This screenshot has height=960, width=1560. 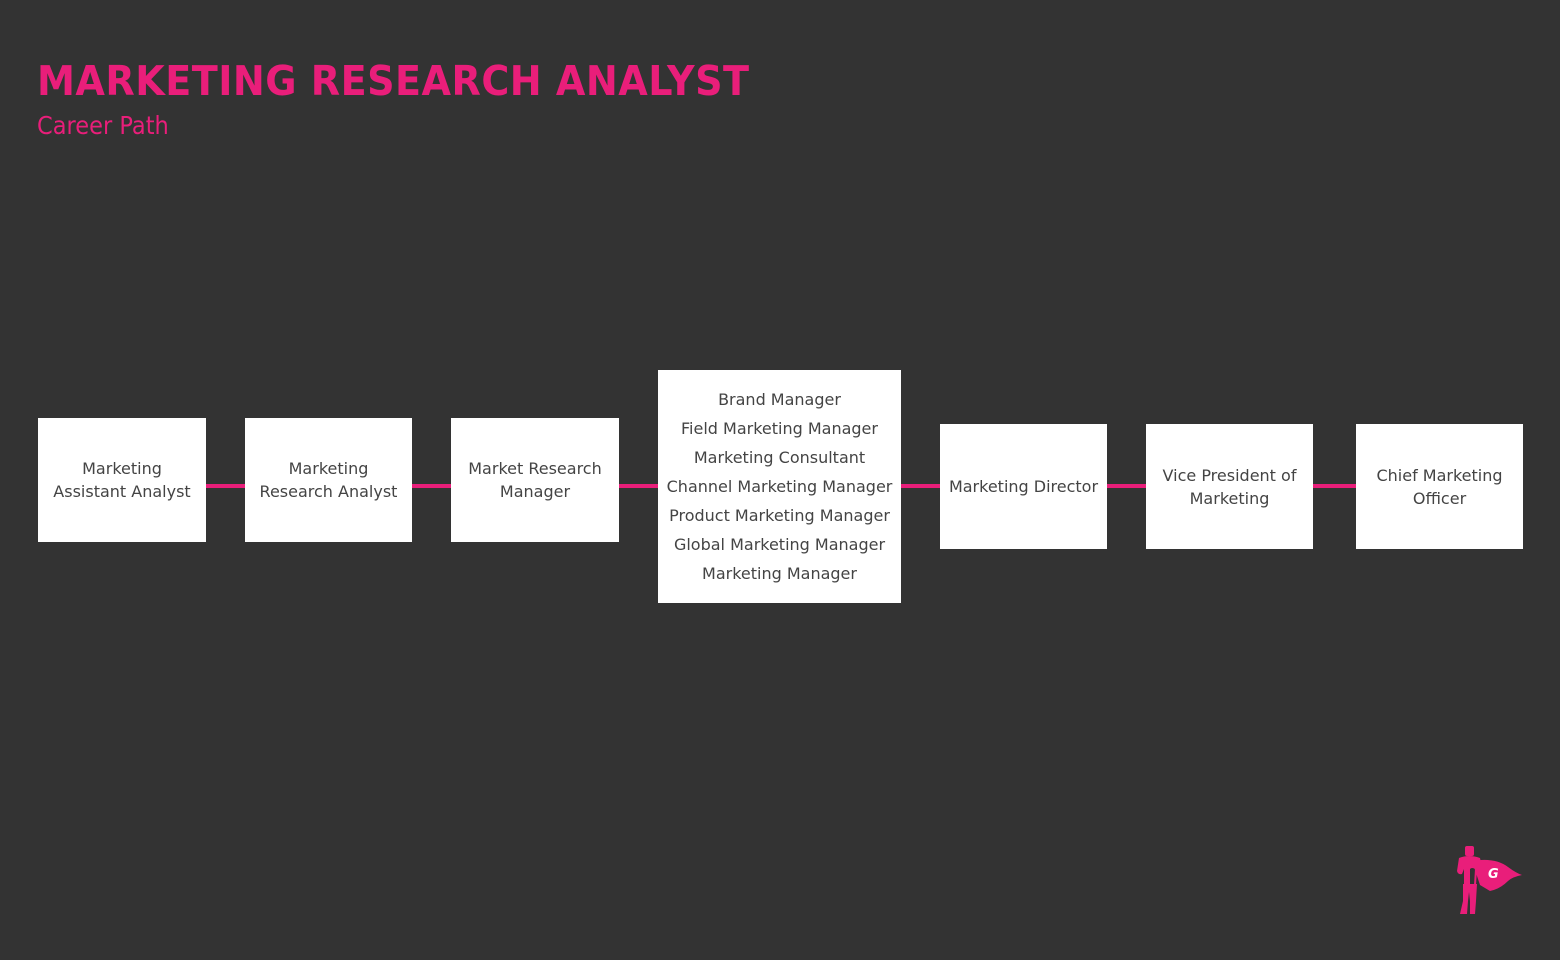 I want to click on career-step-label: Product Marketing Manager, so click(x=779, y=515).